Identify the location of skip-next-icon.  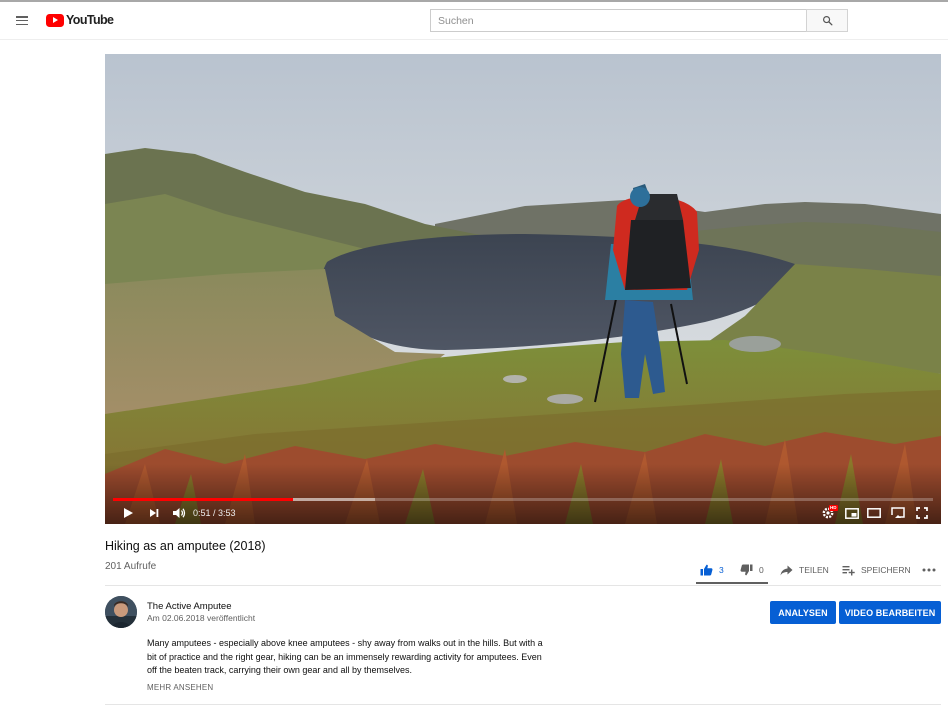
(154, 513).